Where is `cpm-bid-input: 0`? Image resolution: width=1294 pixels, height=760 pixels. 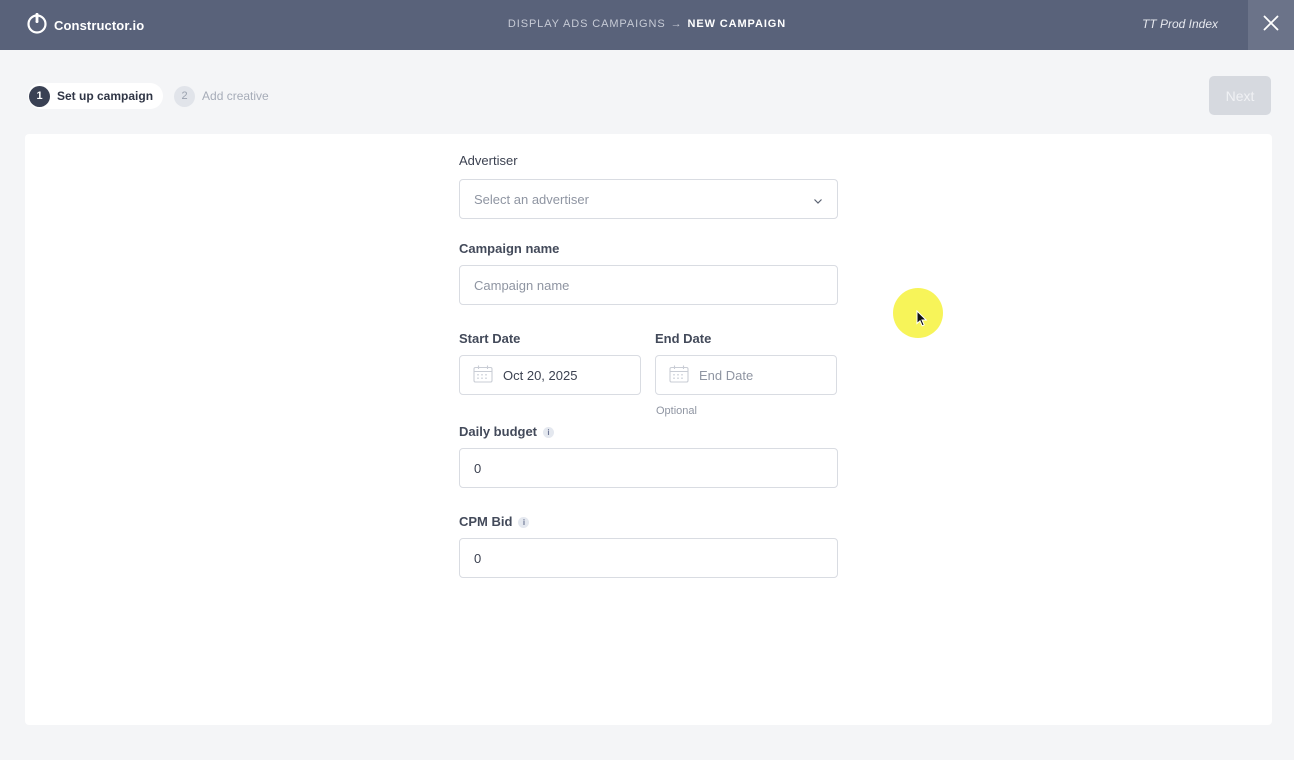
cpm-bid-input: 0 is located at coordinates (648, 558).